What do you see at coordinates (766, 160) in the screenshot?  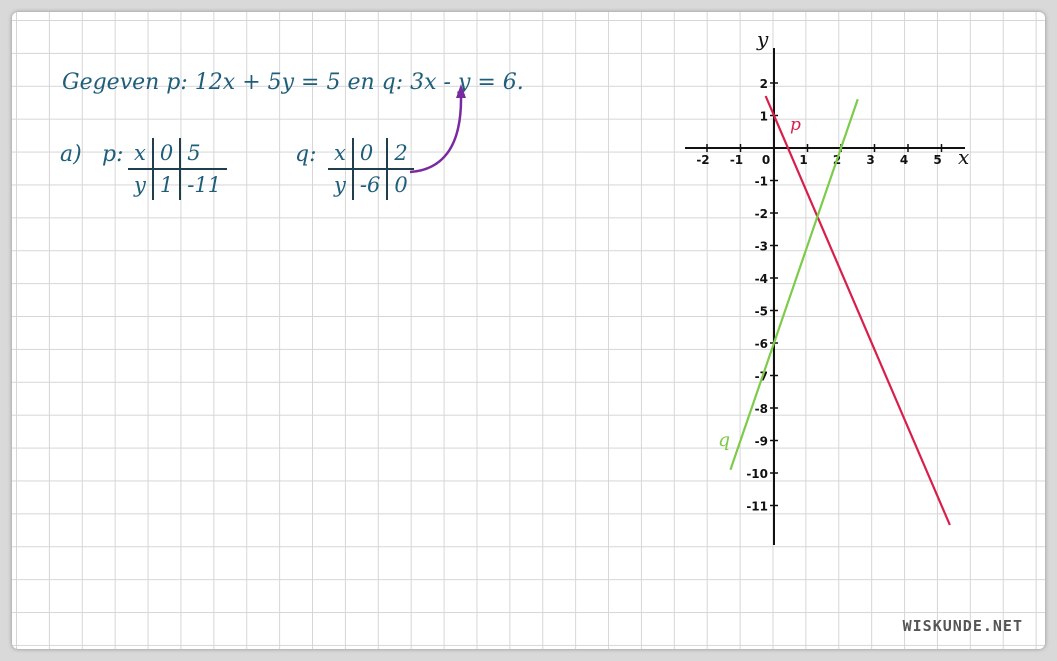 I see `x-tick-label: 0` at bounding box center [766, 160].